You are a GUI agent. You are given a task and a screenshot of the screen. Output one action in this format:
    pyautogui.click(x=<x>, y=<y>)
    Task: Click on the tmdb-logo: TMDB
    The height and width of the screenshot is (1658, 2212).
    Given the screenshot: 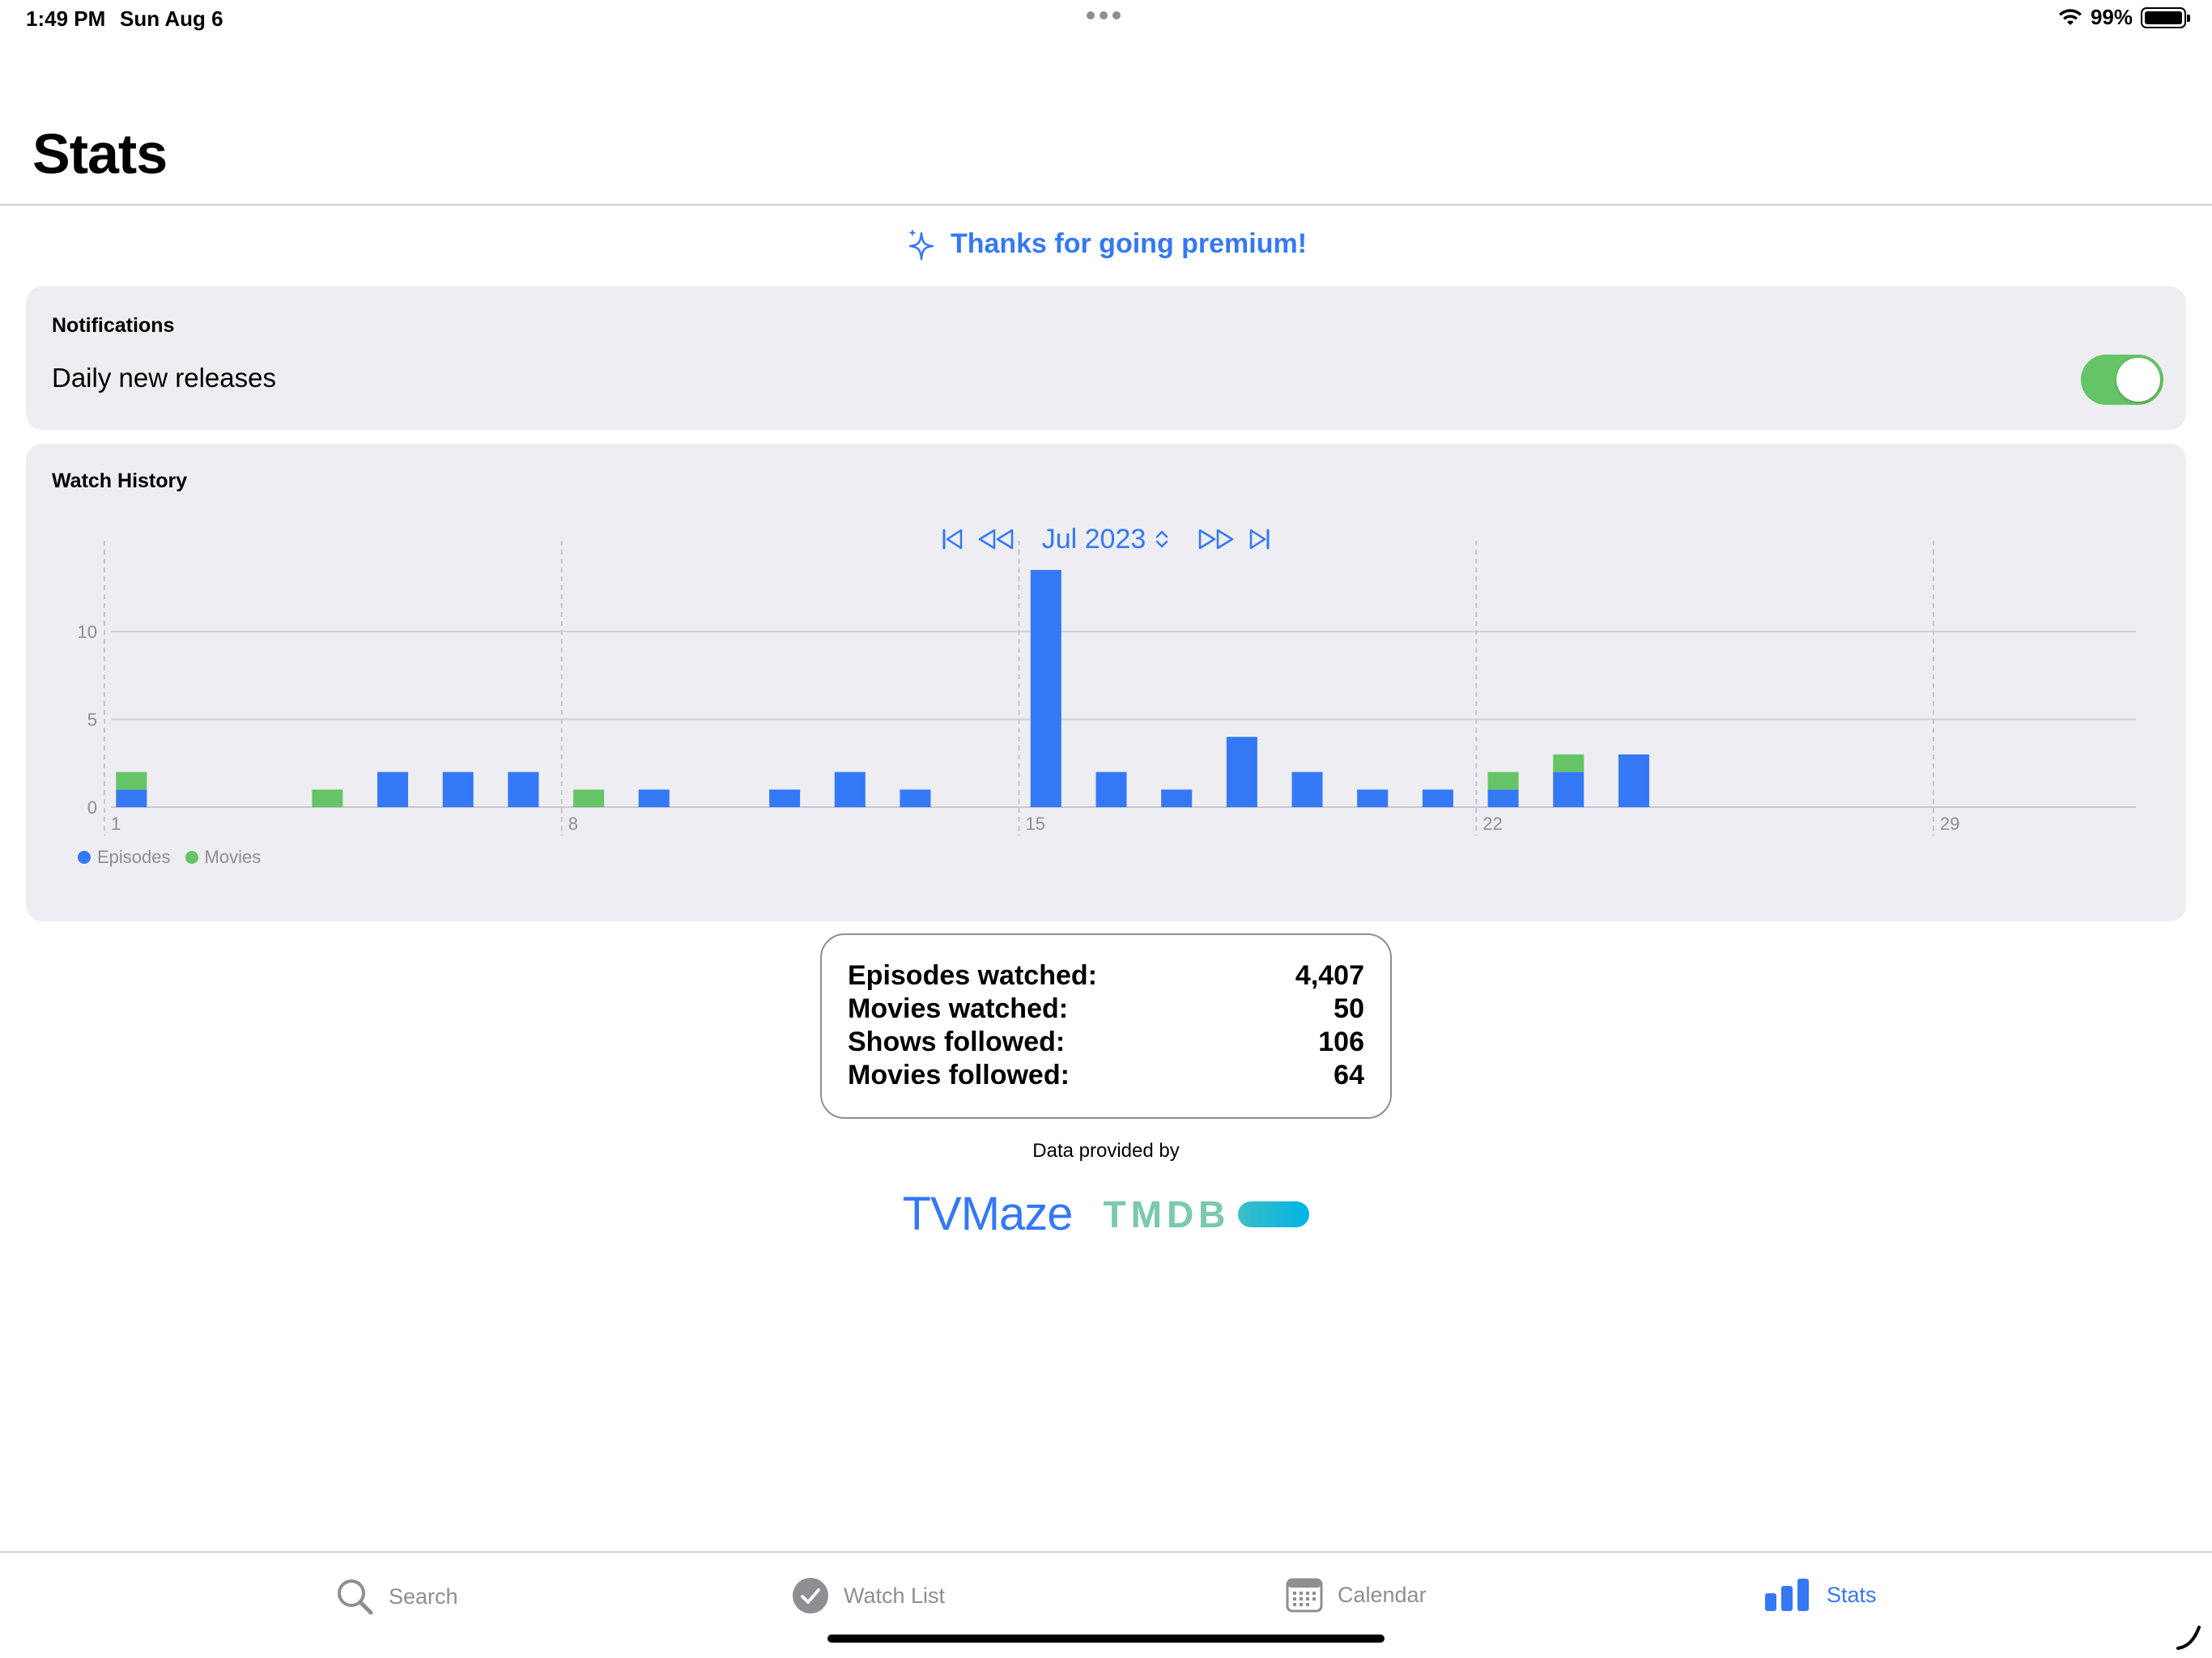 What is the action you would take?
    pyautogui.click(x=1207, y=1214)
    